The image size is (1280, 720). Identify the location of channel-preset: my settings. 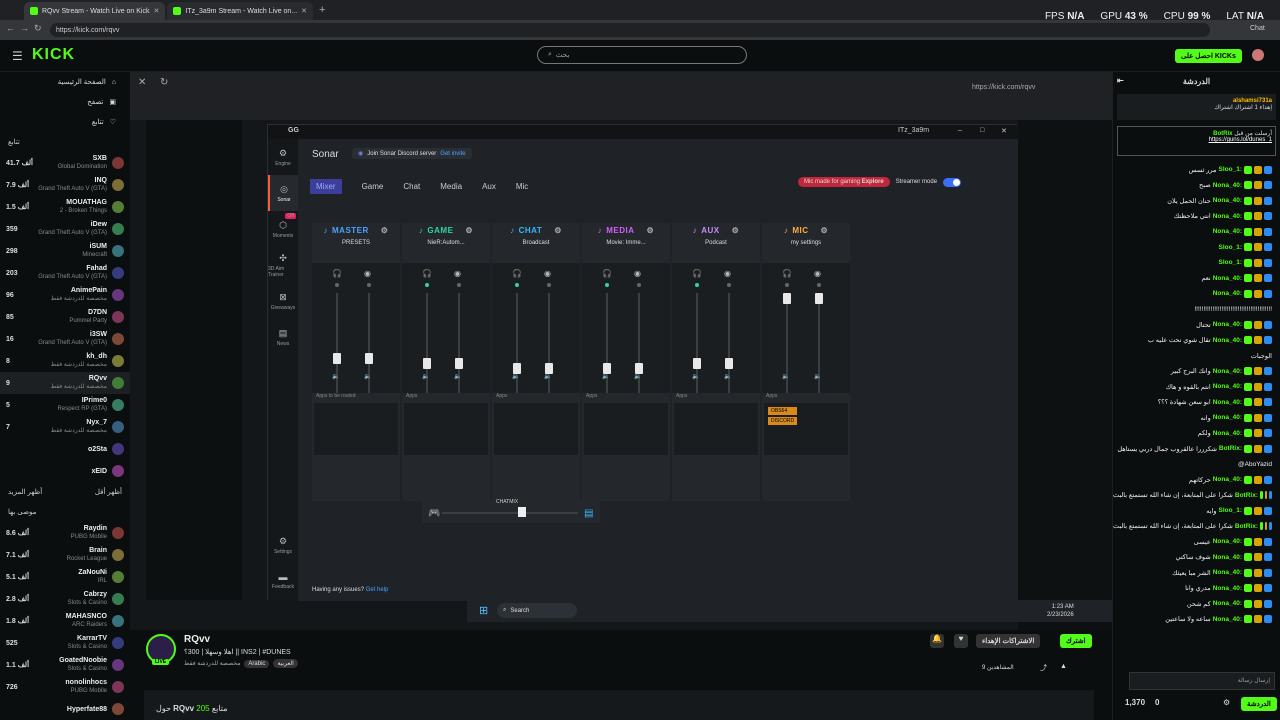
(806, 243).